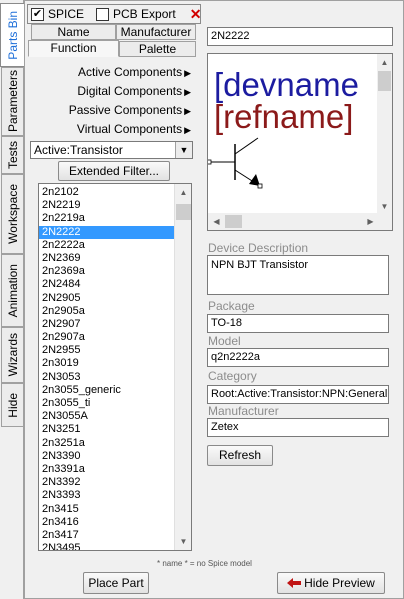  Describe the element at coordinates (183, 150) in the screenshot. I see `chevron-down-icon: ▼` at that location.